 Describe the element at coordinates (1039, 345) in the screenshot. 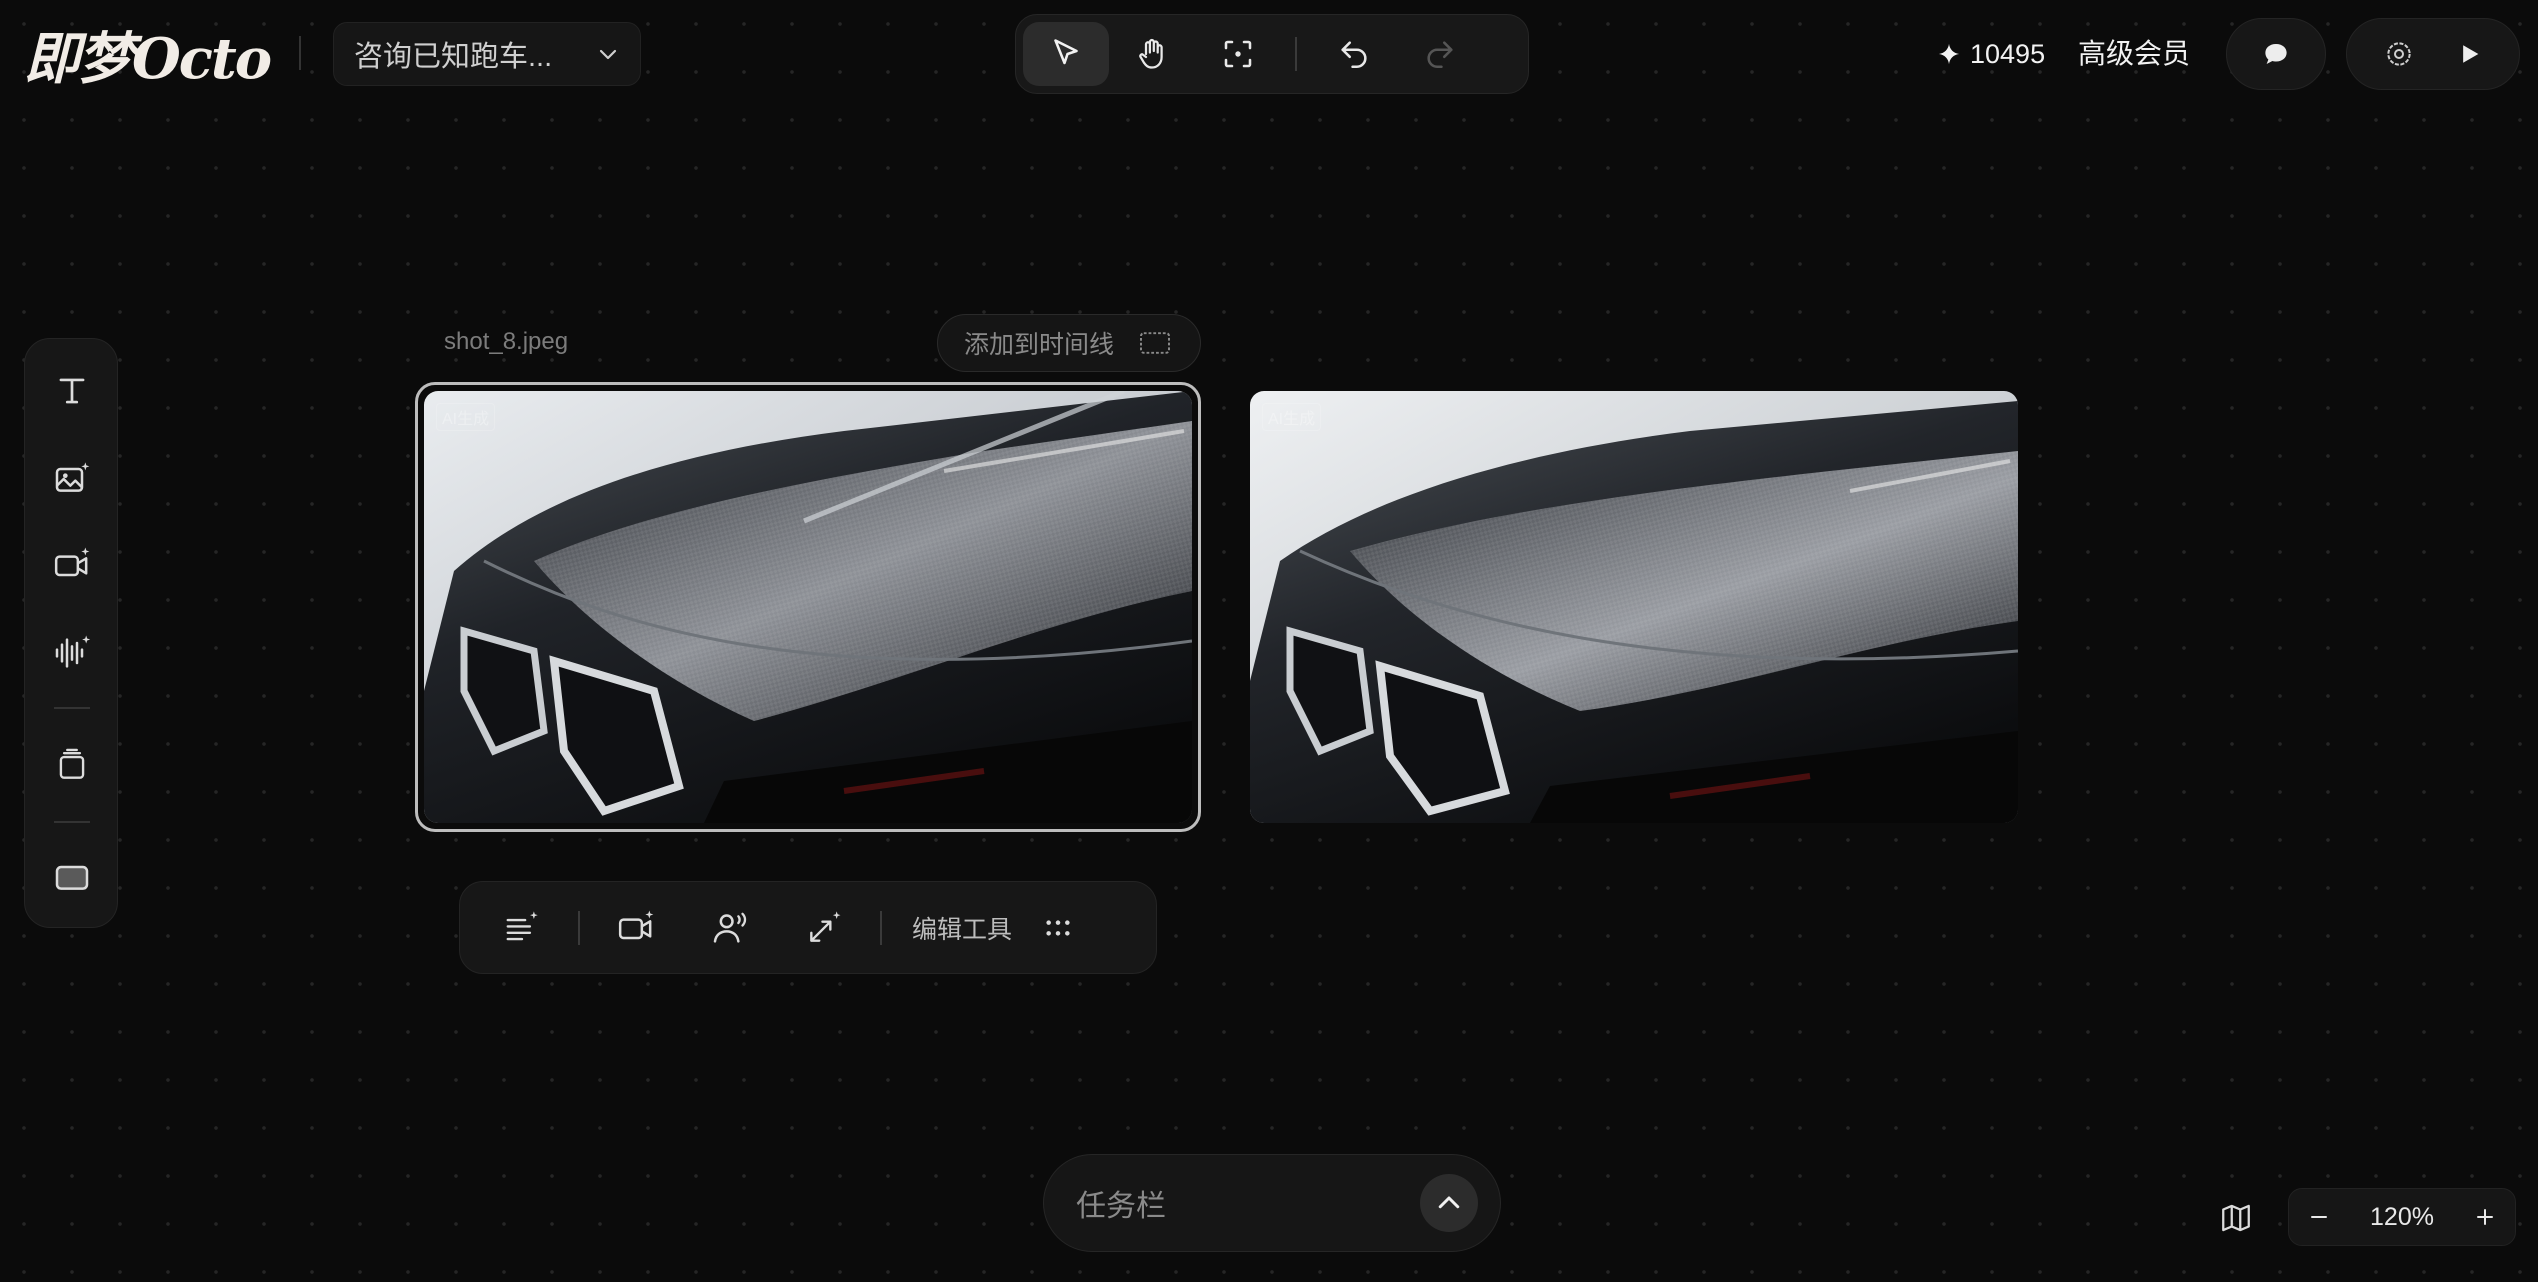

I see `add-to-timeline-label: 添加到时间线` at that location.